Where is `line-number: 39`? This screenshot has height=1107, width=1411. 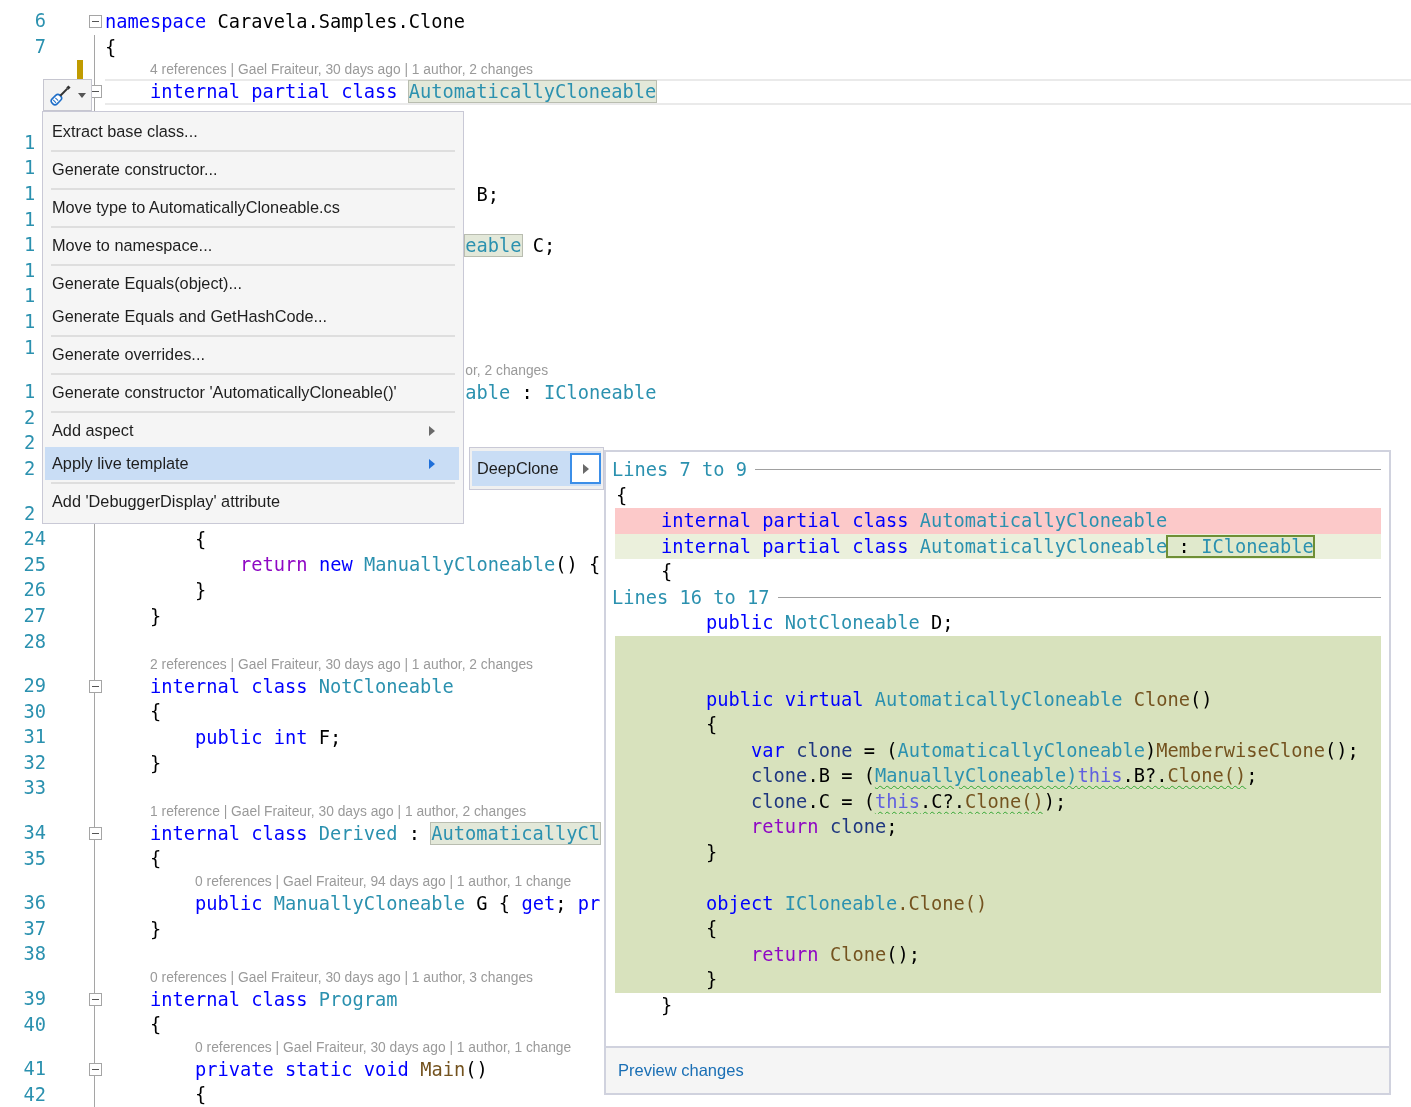 line-number: 39 is located at coordinates (34, 999).